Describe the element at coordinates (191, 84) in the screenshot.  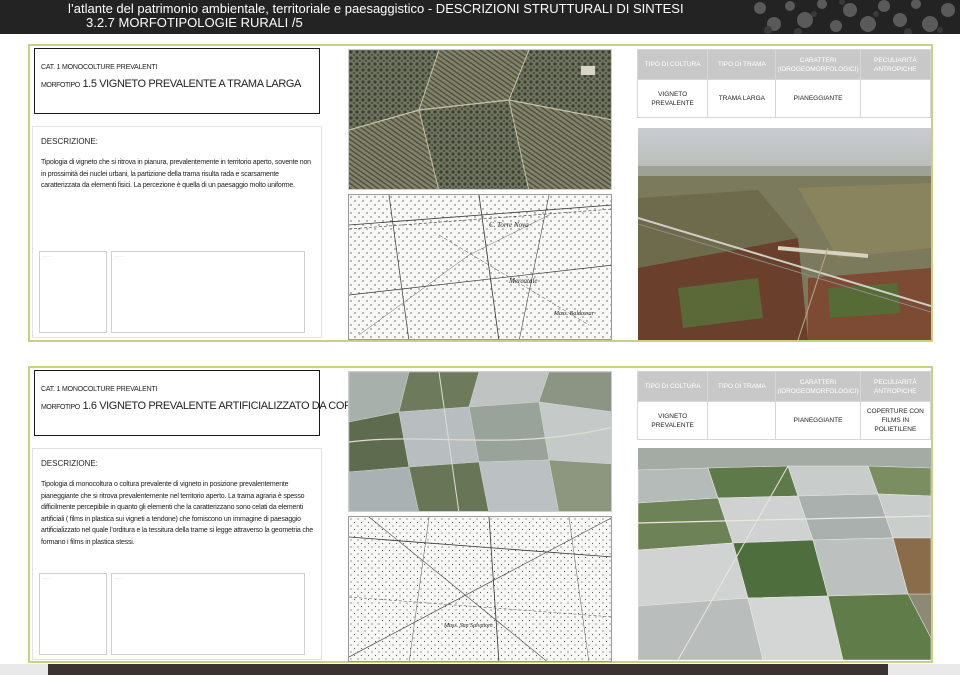
I see `morfotipo-name: 1.5 VIGNETO PREVALENTE A TRAMA LARGA` at that location.